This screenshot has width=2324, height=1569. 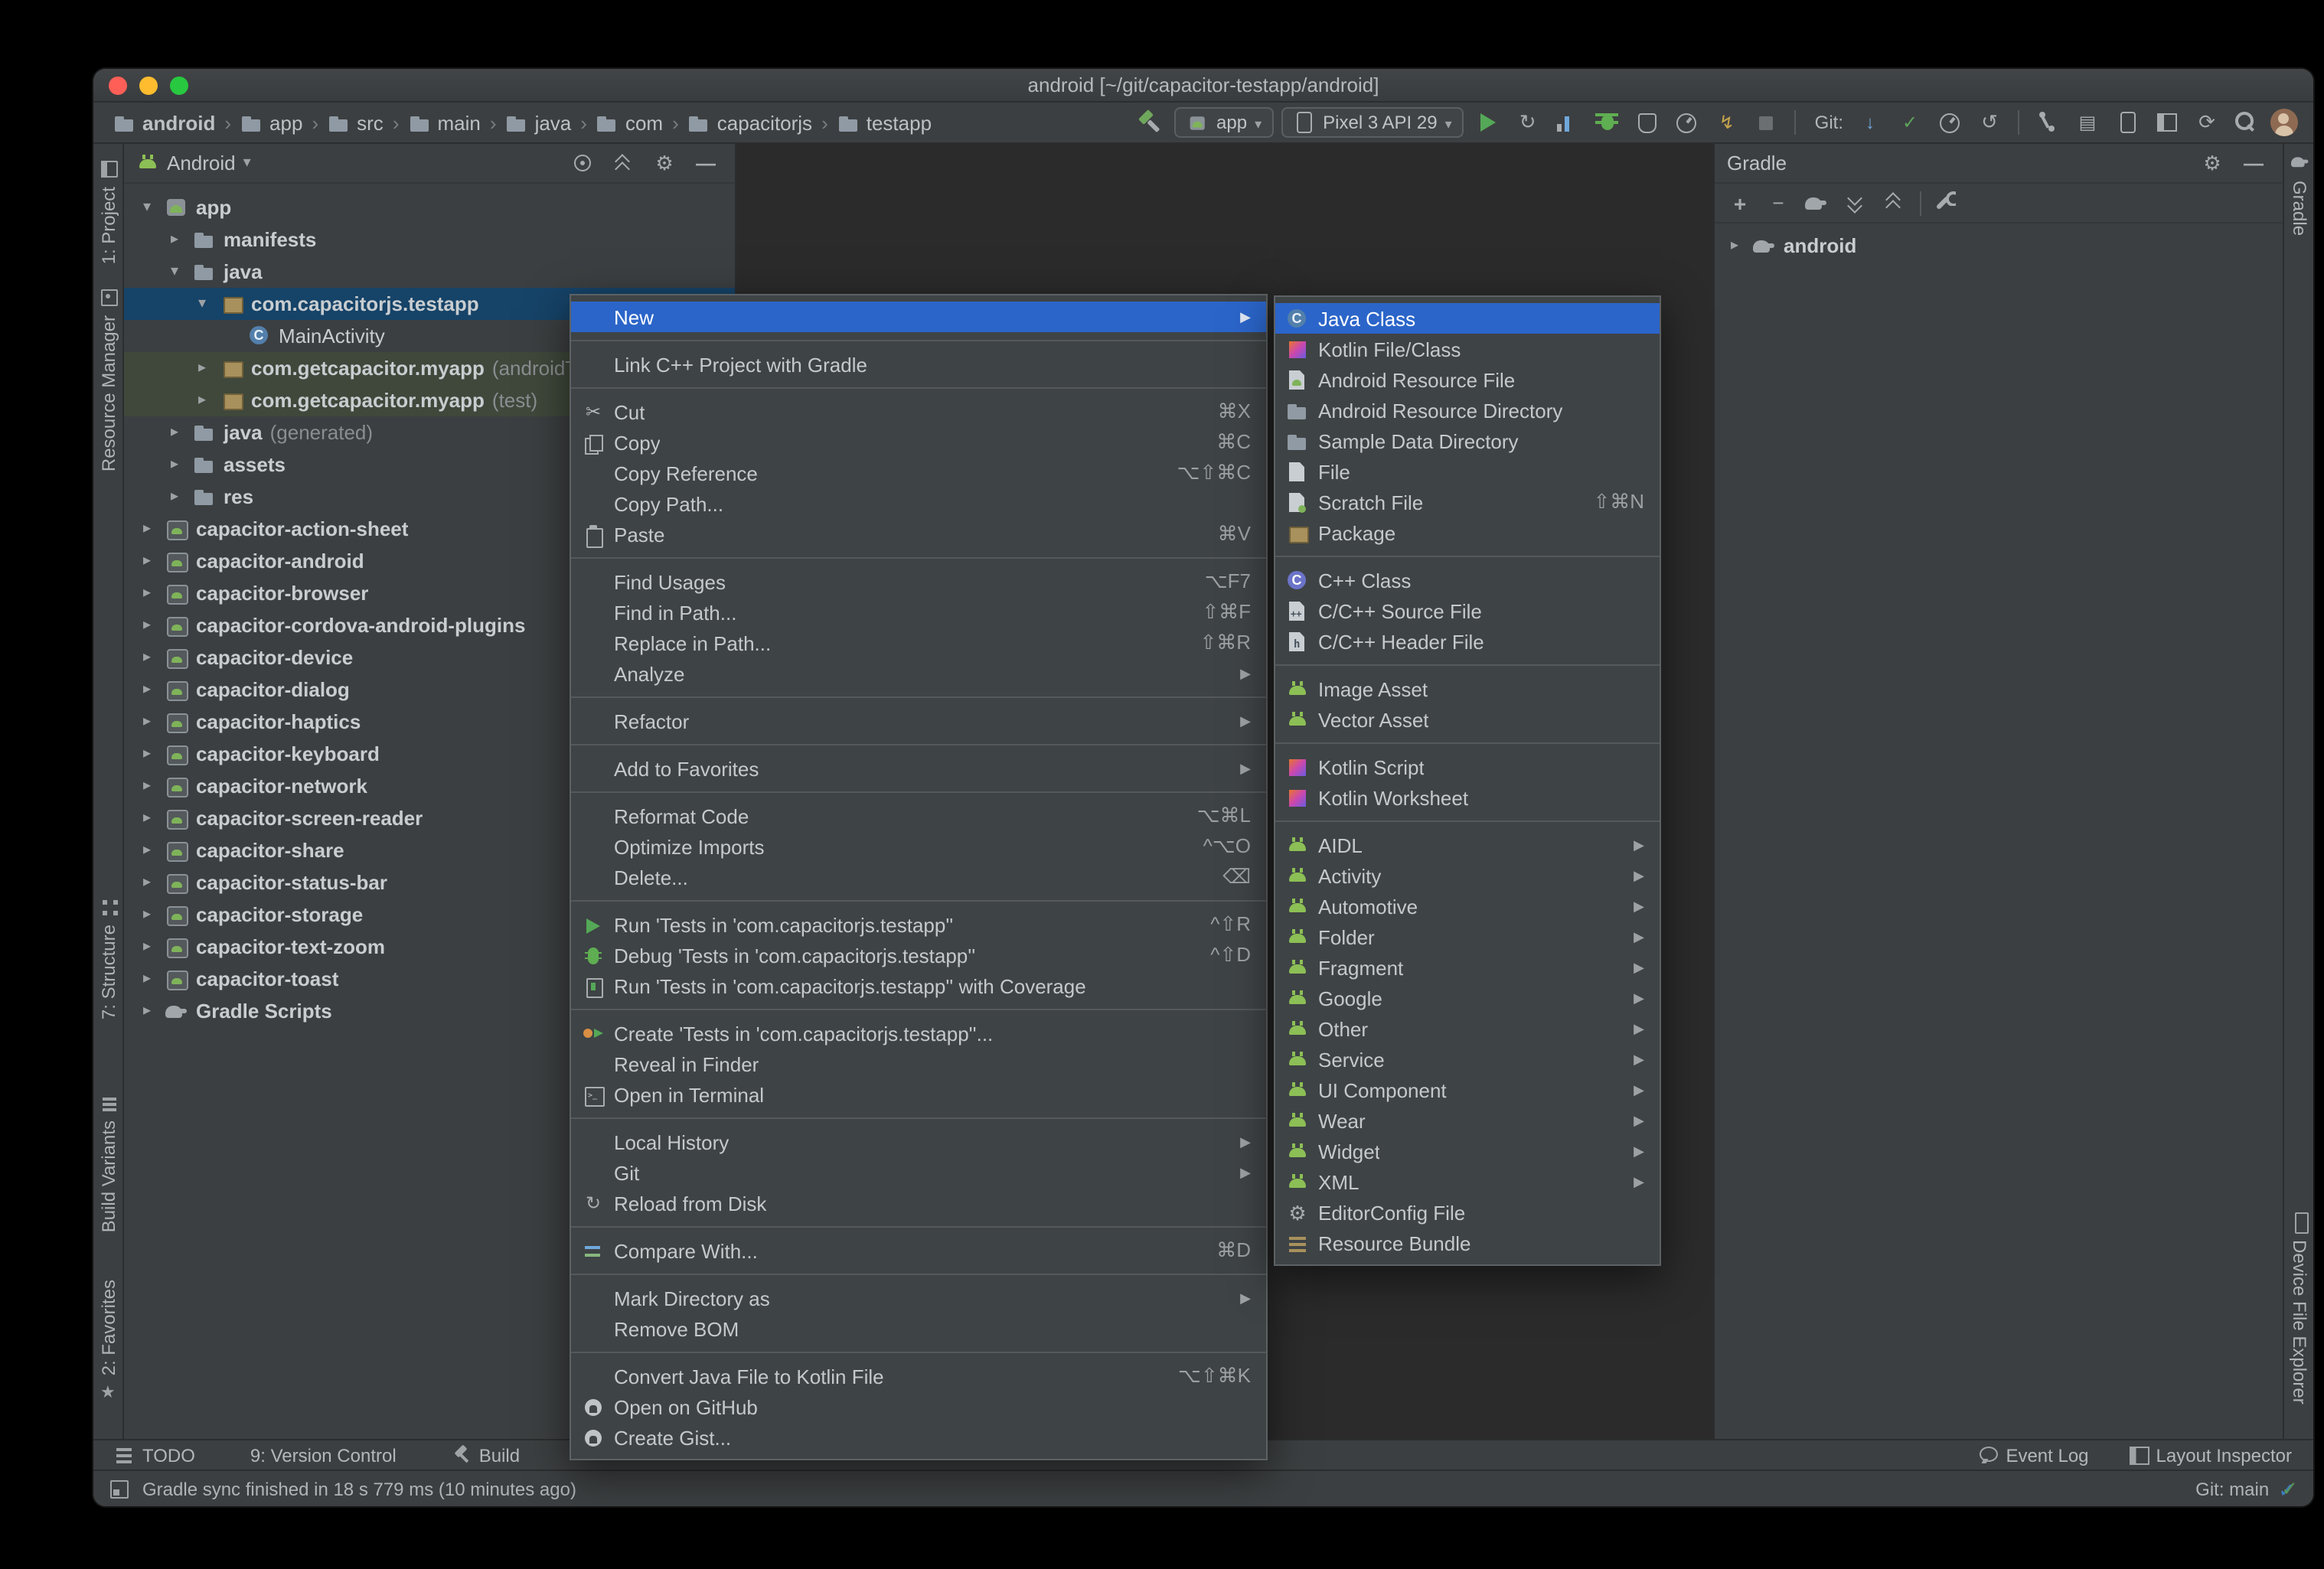 I want to click on device-selector: Pixel 3 API 29, so click(x=1372, y=122).